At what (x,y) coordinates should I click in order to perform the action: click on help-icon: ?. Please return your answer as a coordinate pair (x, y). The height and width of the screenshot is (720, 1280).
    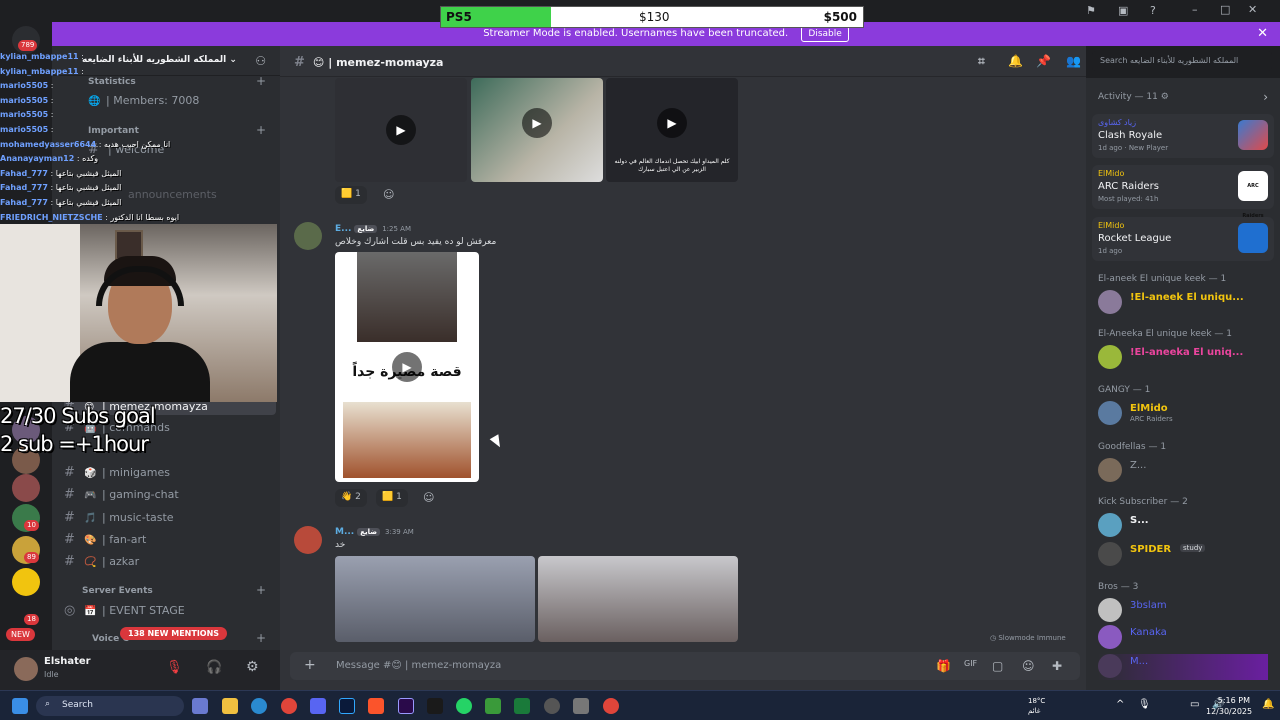
    Looking at the image, I should click on (1153, 10).